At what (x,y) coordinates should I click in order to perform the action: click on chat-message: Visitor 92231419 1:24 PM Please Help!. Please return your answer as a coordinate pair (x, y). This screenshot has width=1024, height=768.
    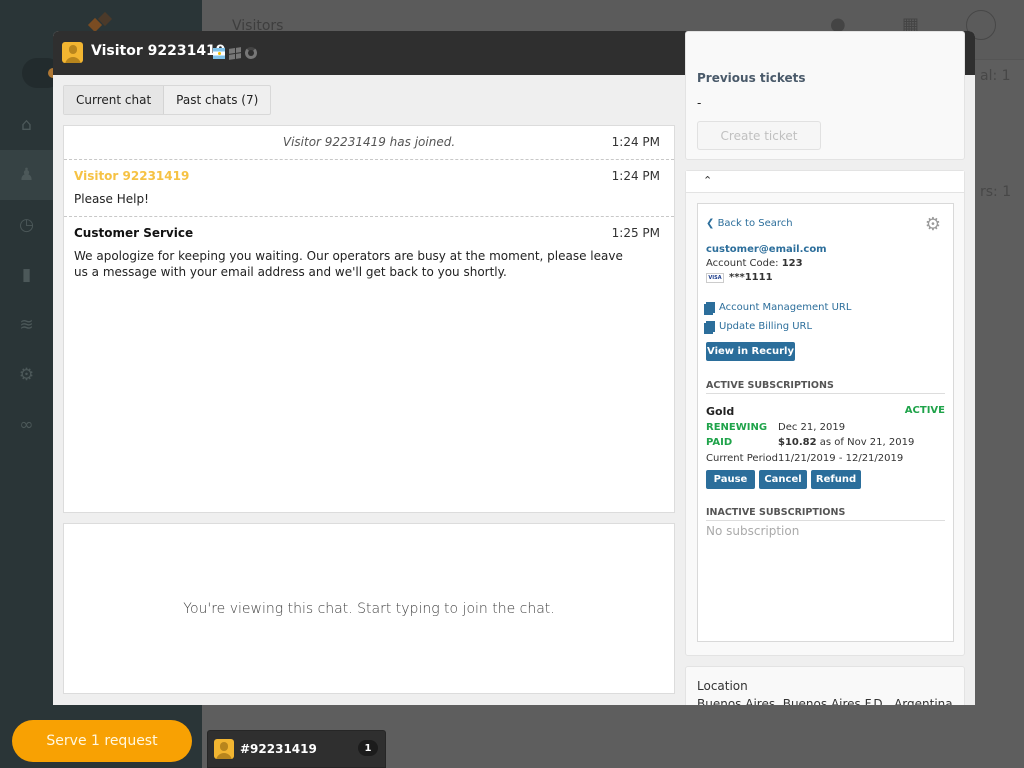
    Looking at the image, I should click on (369, 188).